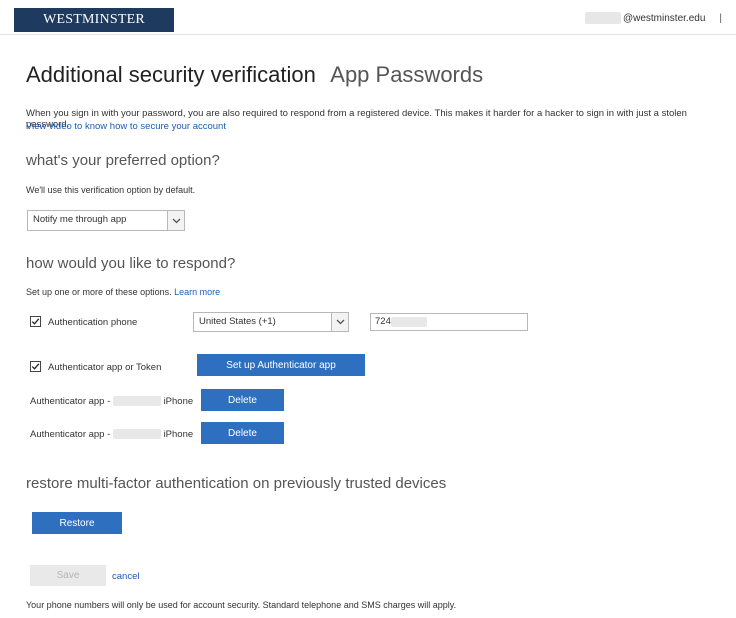 The width and height of the screenshot is (736, 618). Describe the element at coordinates (197, 292) in the screenshot. I see `learn-more-link: Learn more` at that location.